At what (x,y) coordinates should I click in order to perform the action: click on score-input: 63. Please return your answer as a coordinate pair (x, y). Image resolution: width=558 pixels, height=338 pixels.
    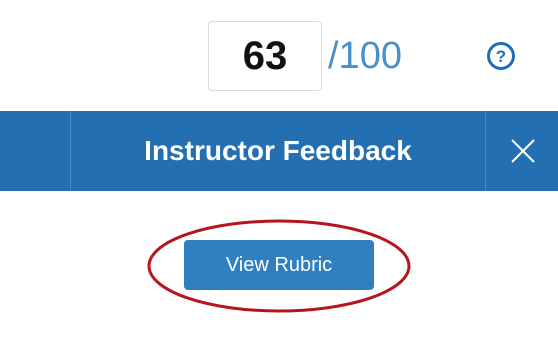
    Looking at the image, I should click on (265, 56).